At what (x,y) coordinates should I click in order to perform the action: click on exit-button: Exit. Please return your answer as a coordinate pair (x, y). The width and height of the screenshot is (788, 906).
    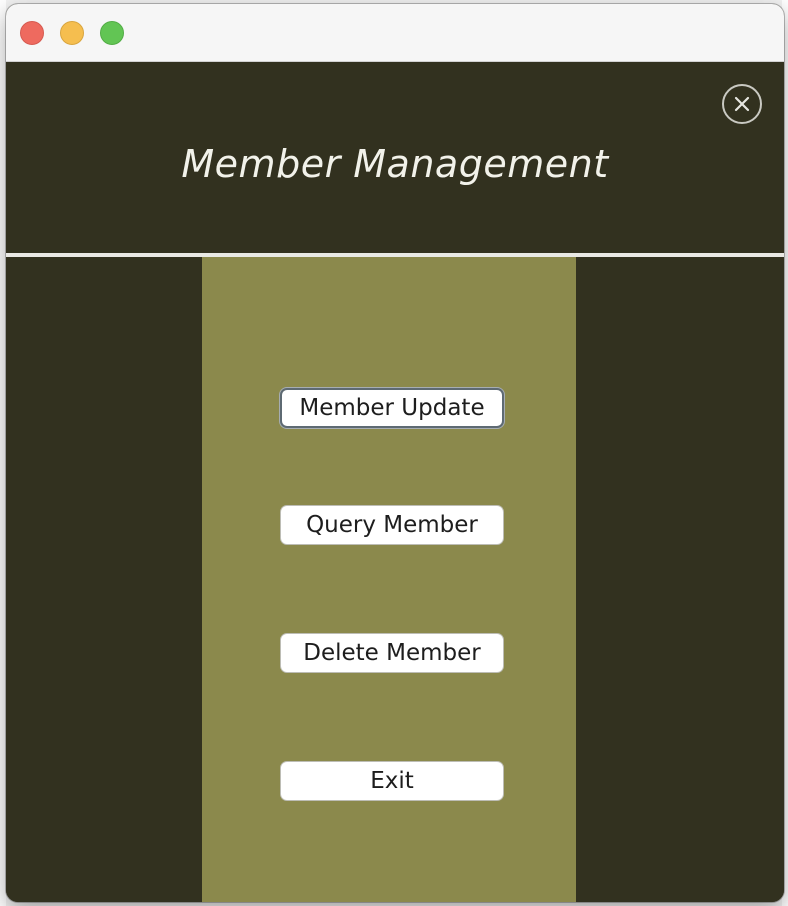
    Looking at the image, I should click on (392, 781).